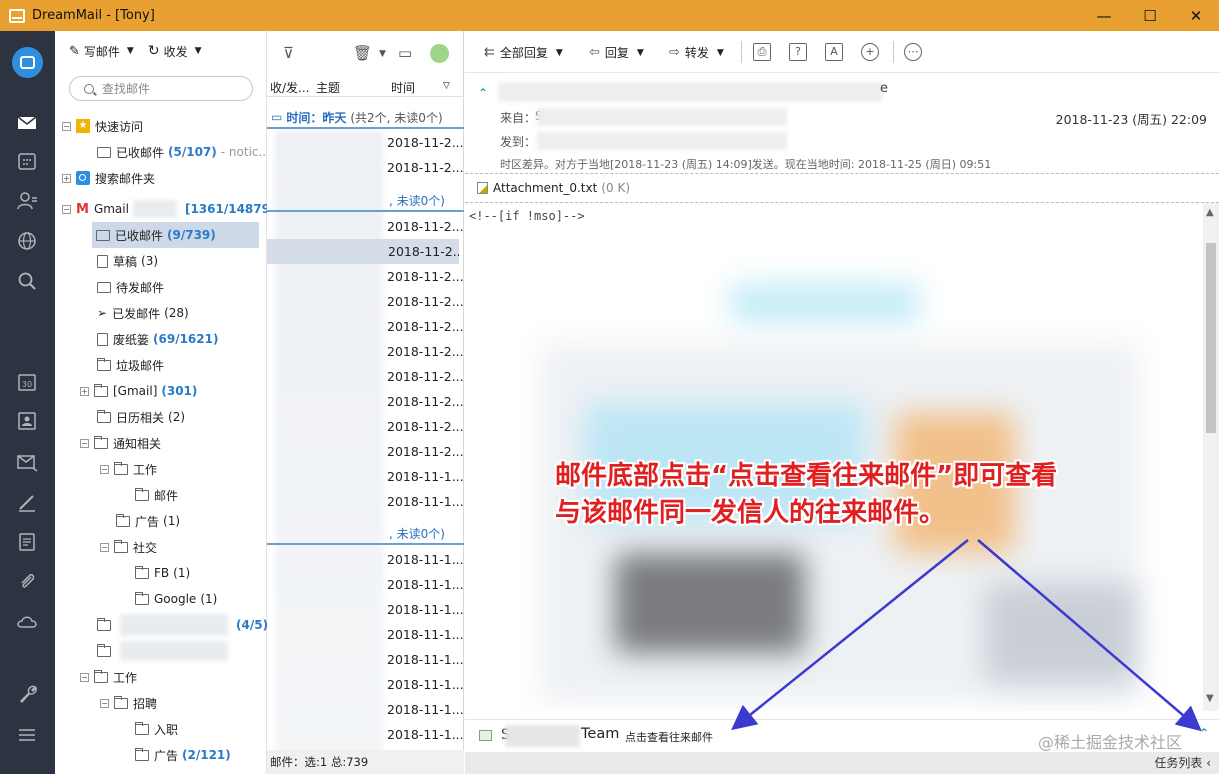  I want to click on more-icon: ⋯, so click(913, 52).